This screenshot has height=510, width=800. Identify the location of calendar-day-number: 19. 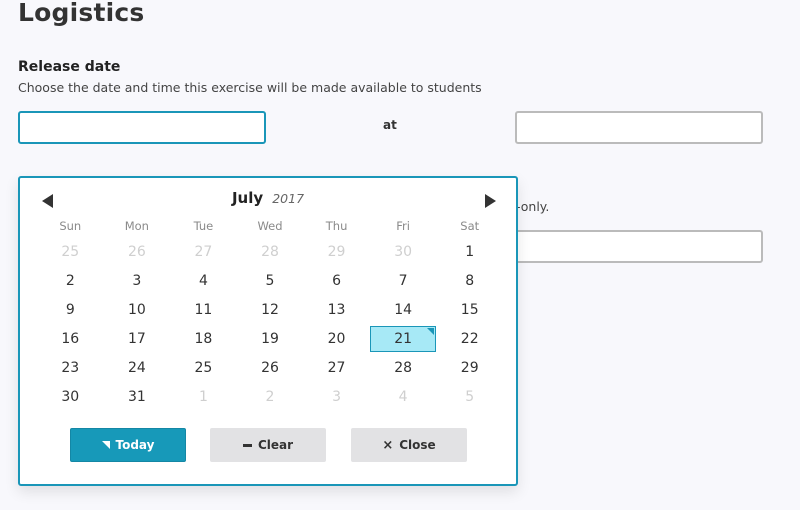
(270, 339).